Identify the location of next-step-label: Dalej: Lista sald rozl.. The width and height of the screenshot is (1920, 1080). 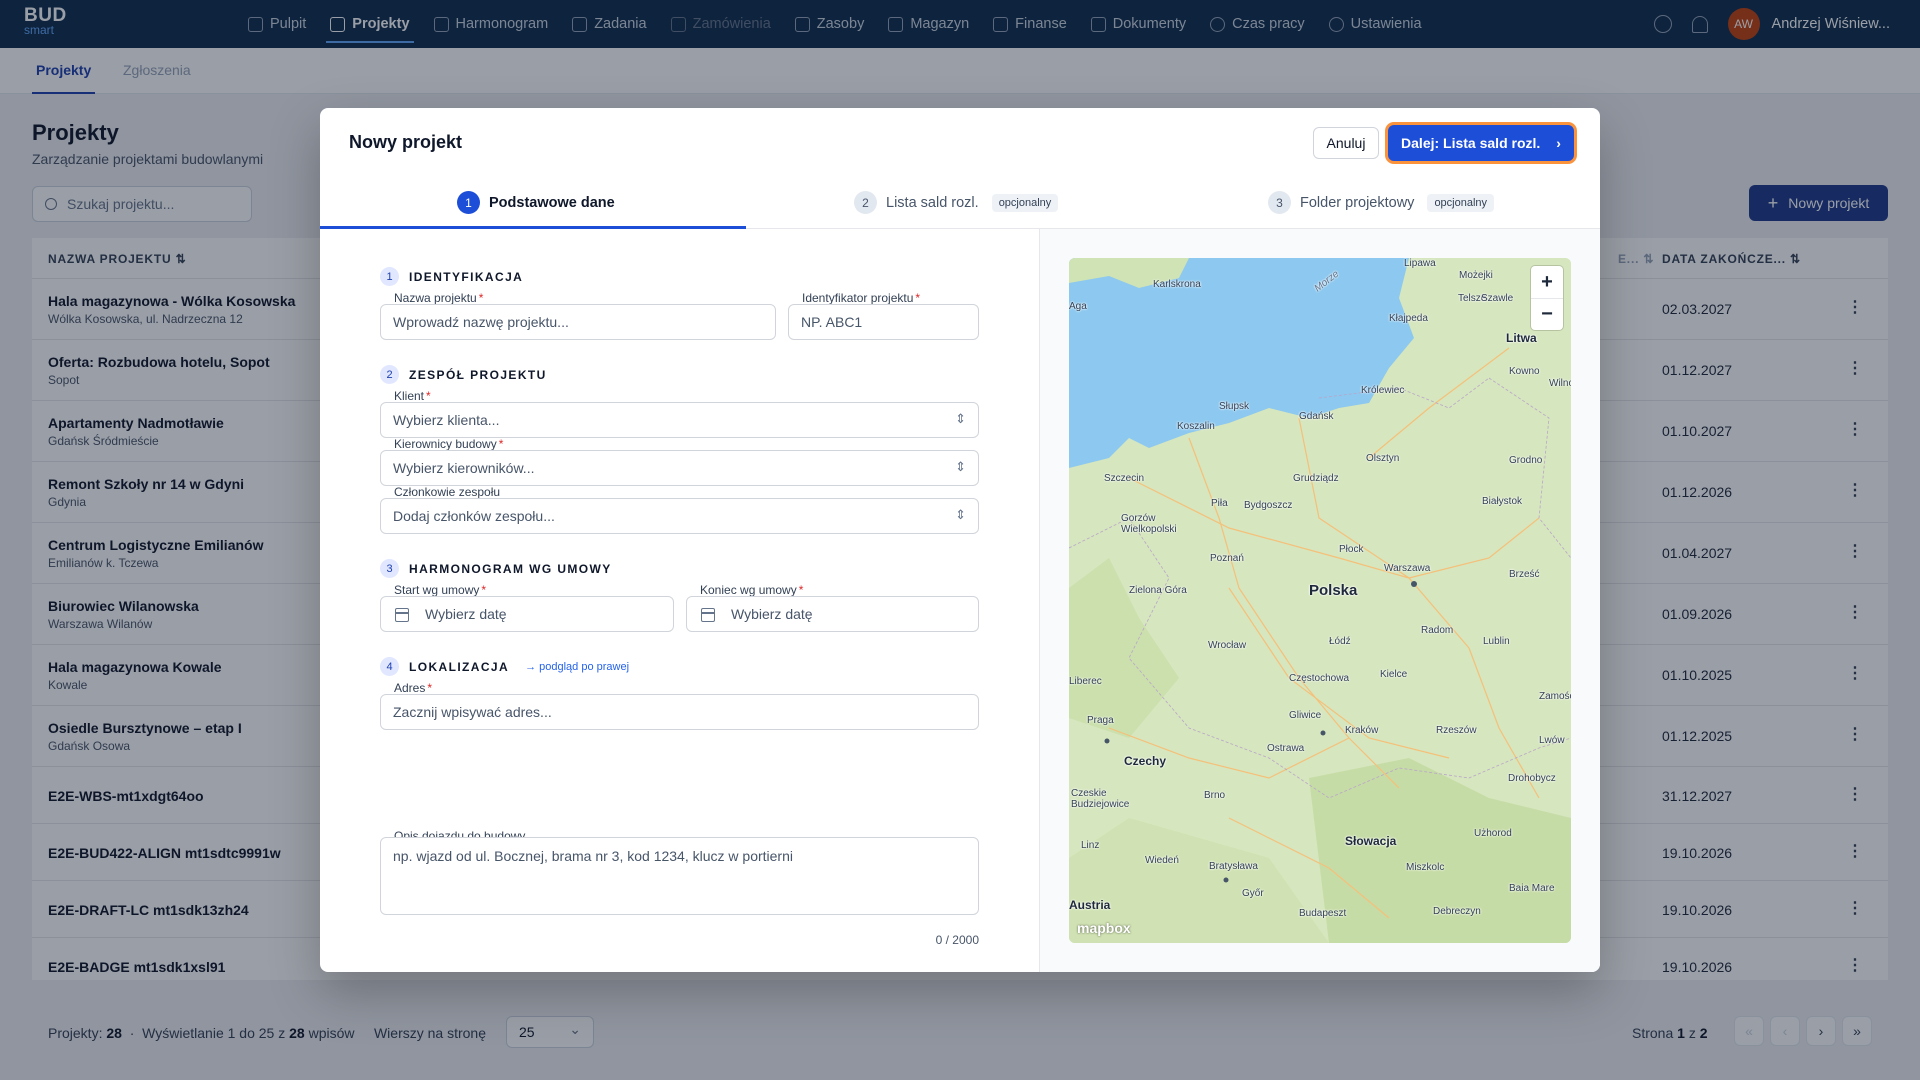
(1471, 143).